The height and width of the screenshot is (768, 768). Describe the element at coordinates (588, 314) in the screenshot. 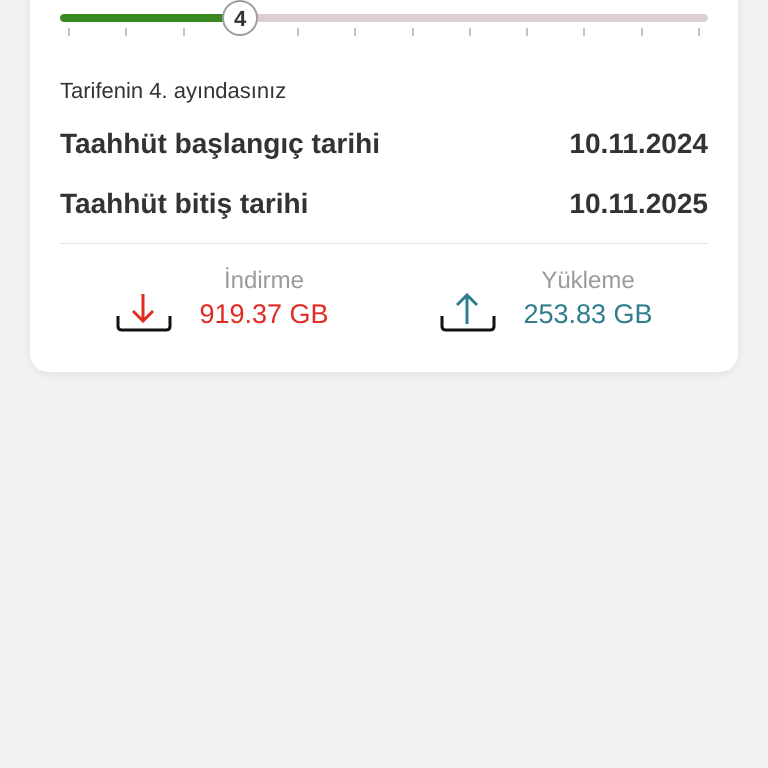

I see `usage-value: 253.83 GB` at that location.